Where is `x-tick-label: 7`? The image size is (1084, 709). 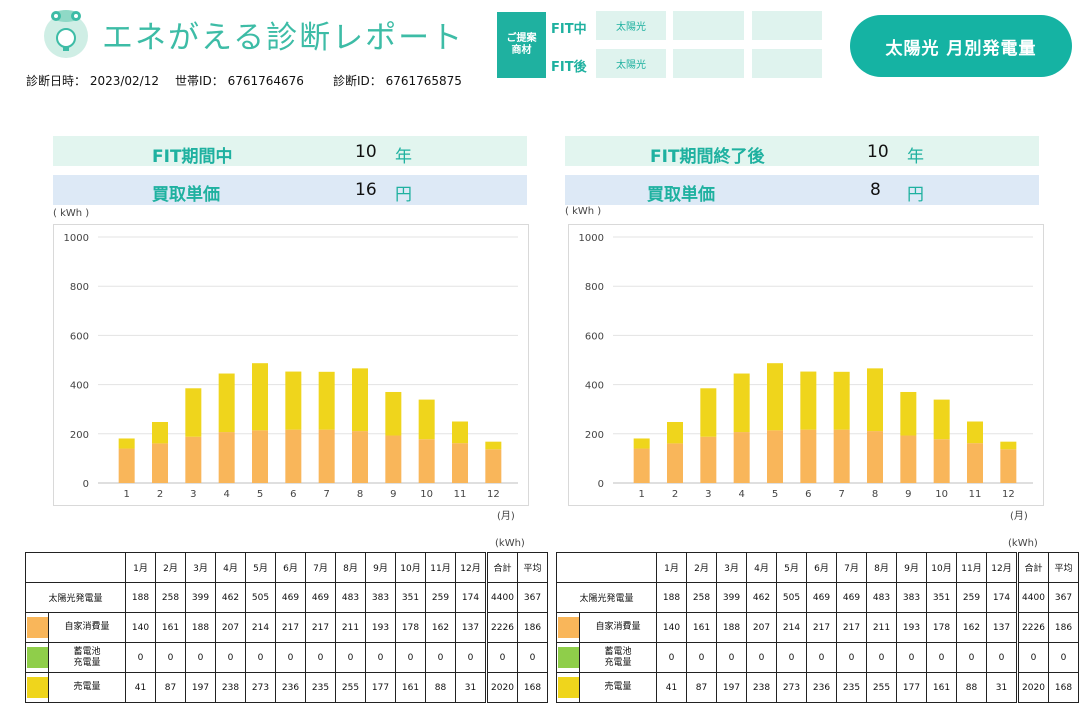
x-tick-label: 7 is located at coordinates (841, 494).